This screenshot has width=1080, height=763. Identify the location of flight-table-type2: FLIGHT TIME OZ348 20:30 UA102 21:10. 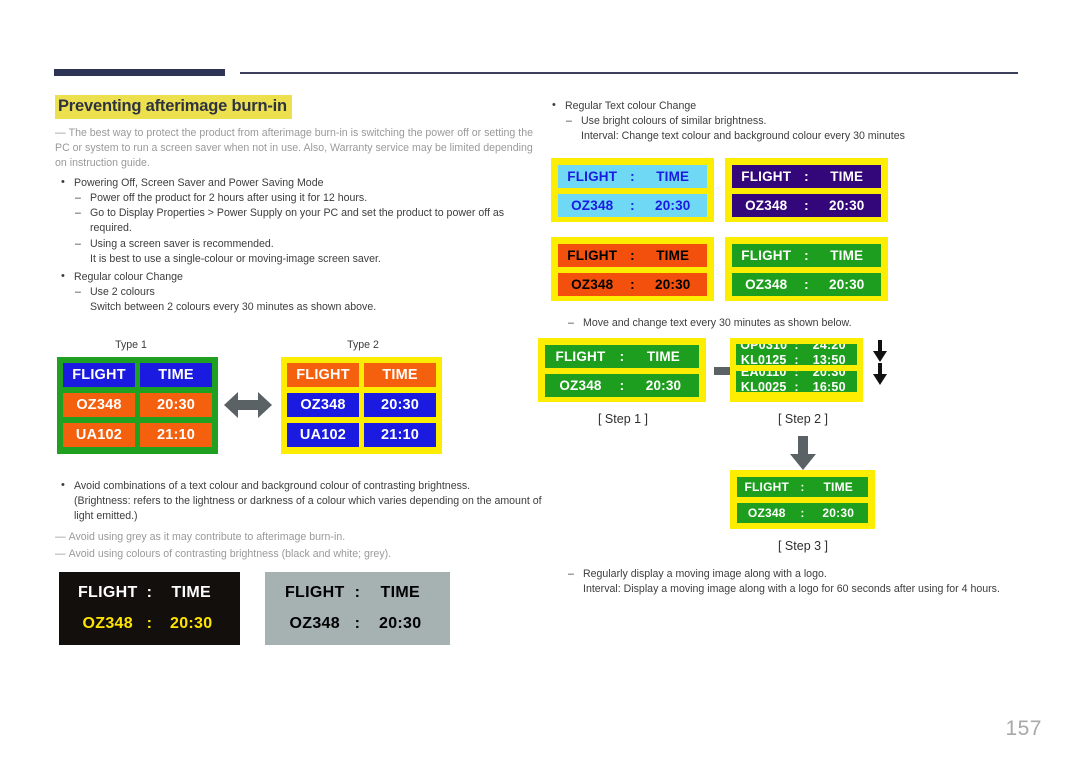
(361, 405).